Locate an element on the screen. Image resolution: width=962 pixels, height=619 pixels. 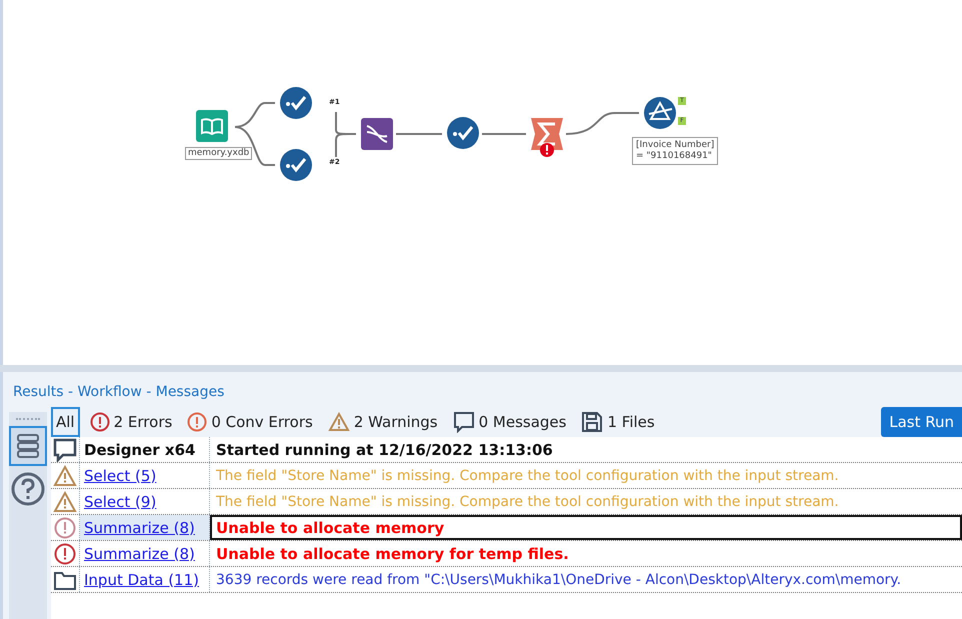
list-icon is located at coordinates (28, 446).